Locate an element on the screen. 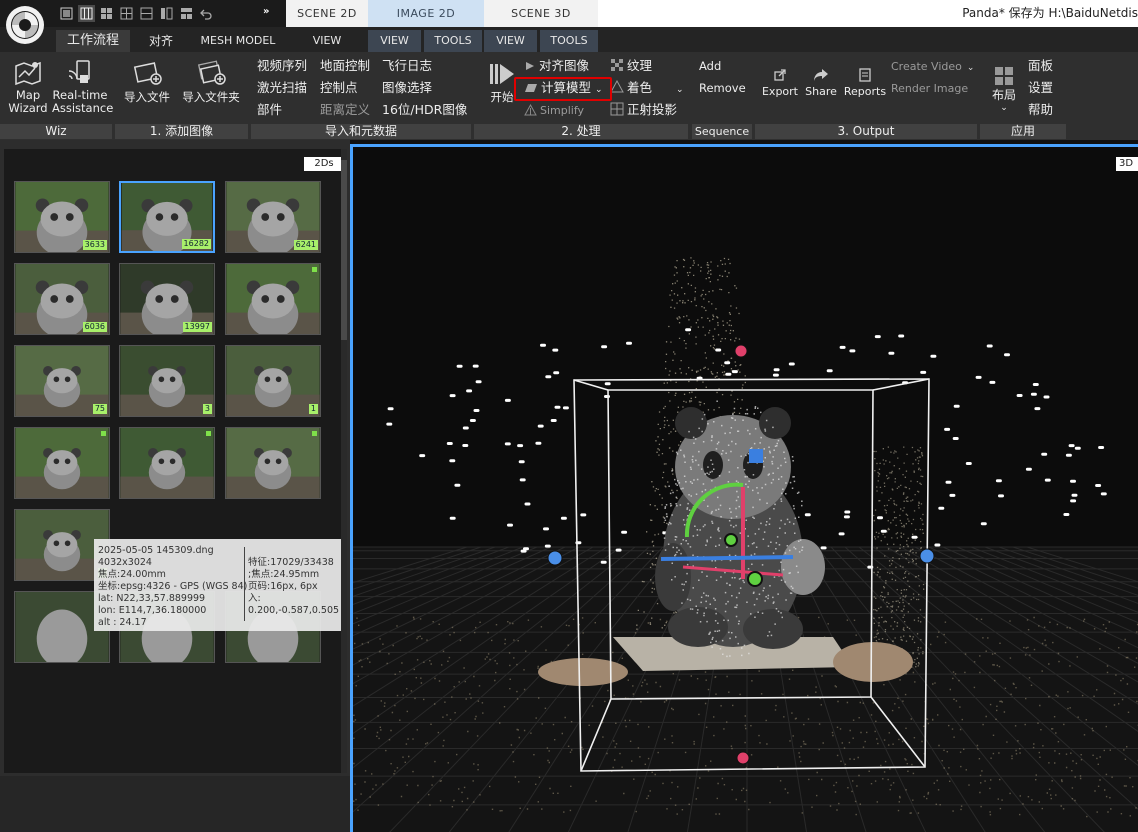 The image size is (1138, 832). create-video-button: Create Video ⌄ is located at coordinates (932, 67).